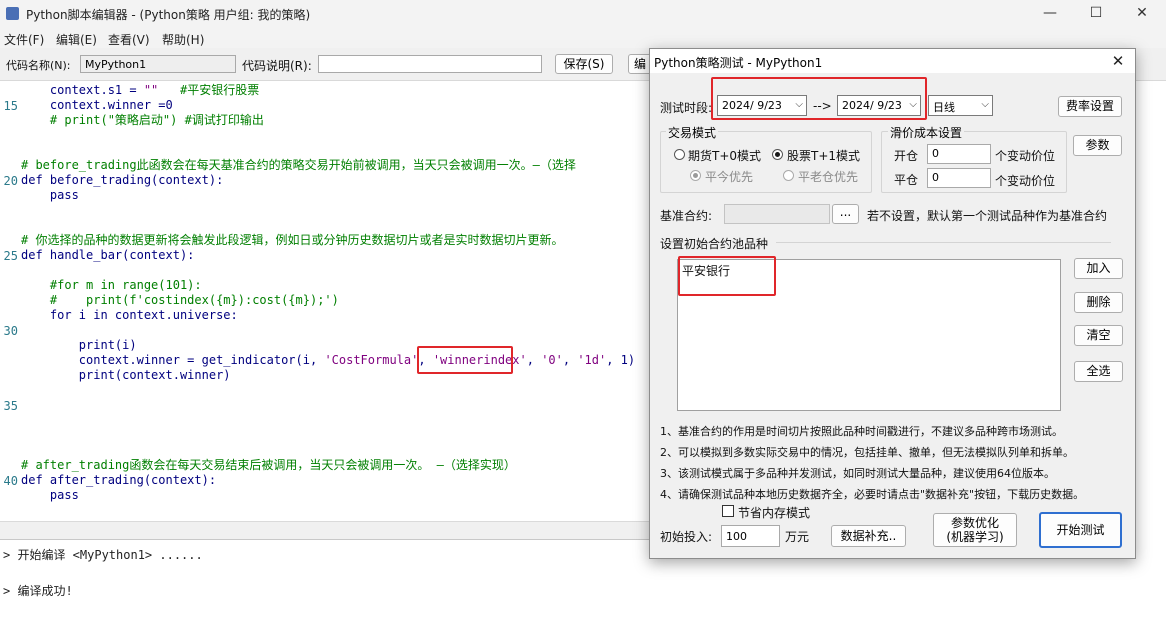  I want to click on close-today-radio, so click(695, 175).